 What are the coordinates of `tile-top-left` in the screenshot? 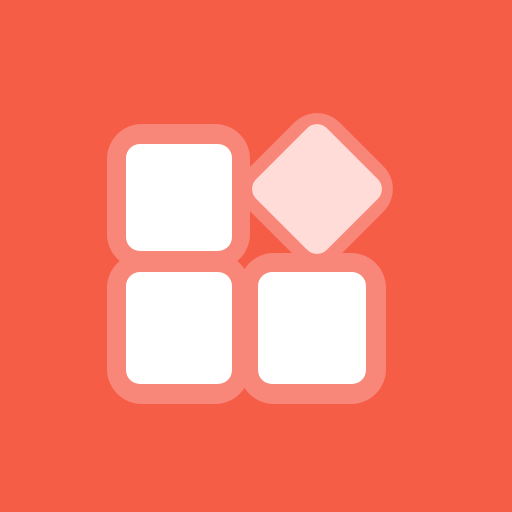 It's located at (179, 197).